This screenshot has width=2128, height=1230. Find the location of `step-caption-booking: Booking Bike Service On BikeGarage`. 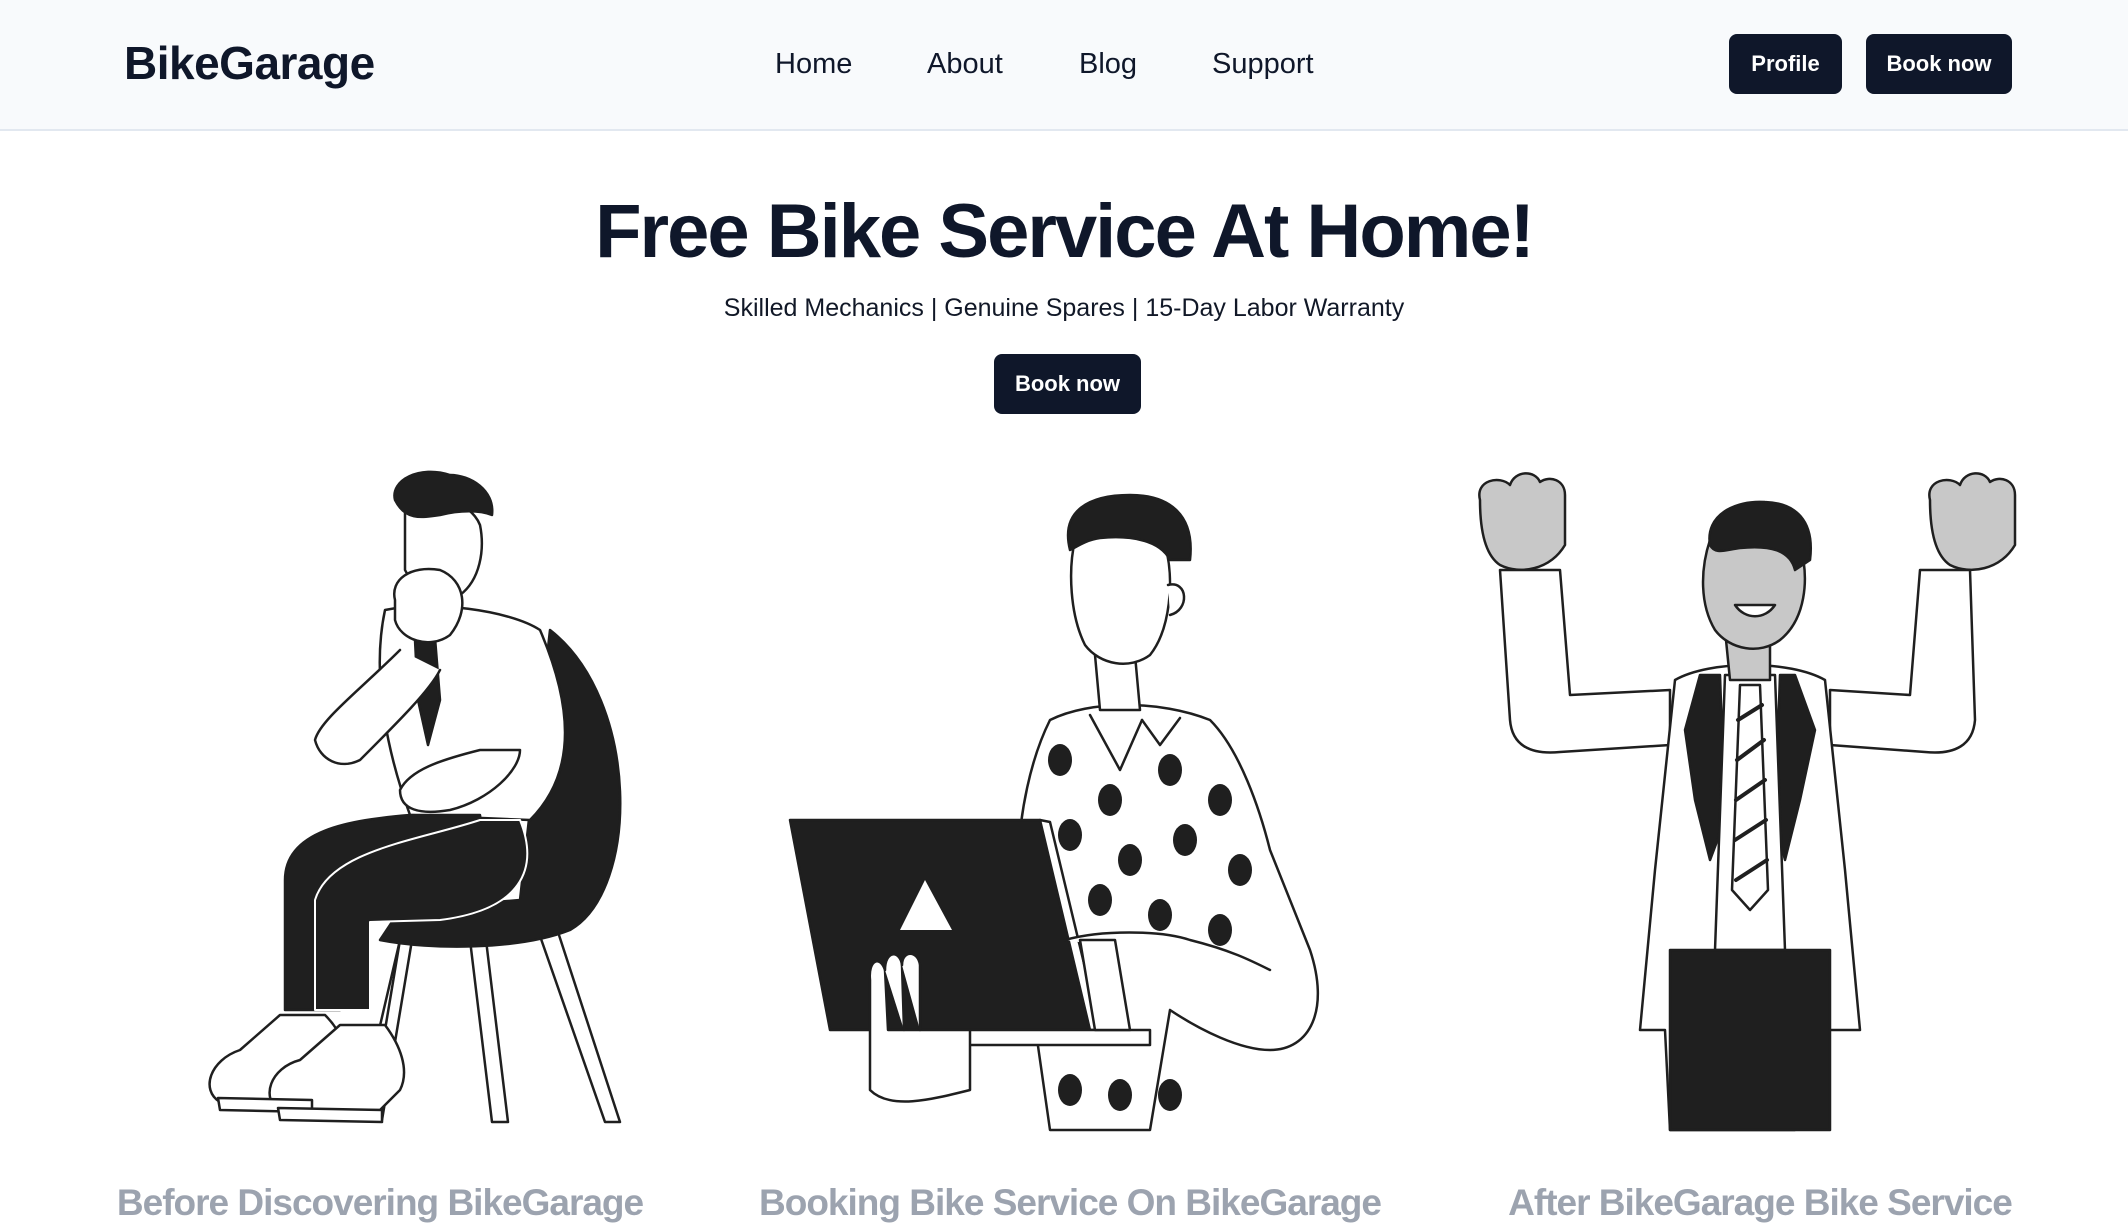

step-caption-booking: Booking Bike Service On BikeGarage is located at coordinates (1070, 1202).